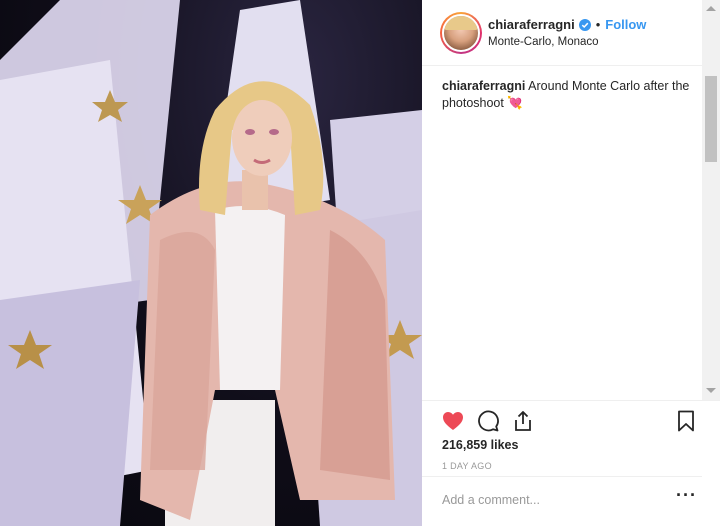 This screenshot has height=526, width=720. What do you see at coordinates (488, 421) in the screenshot?
I see `comment-icon` at bounding box center [488, 421].